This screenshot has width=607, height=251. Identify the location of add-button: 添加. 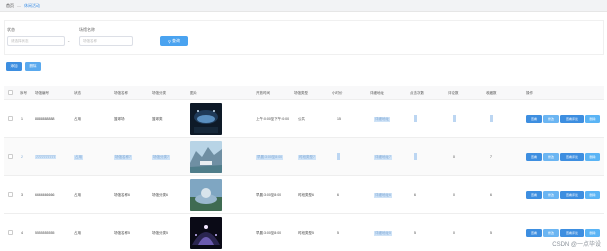
(14, 66).